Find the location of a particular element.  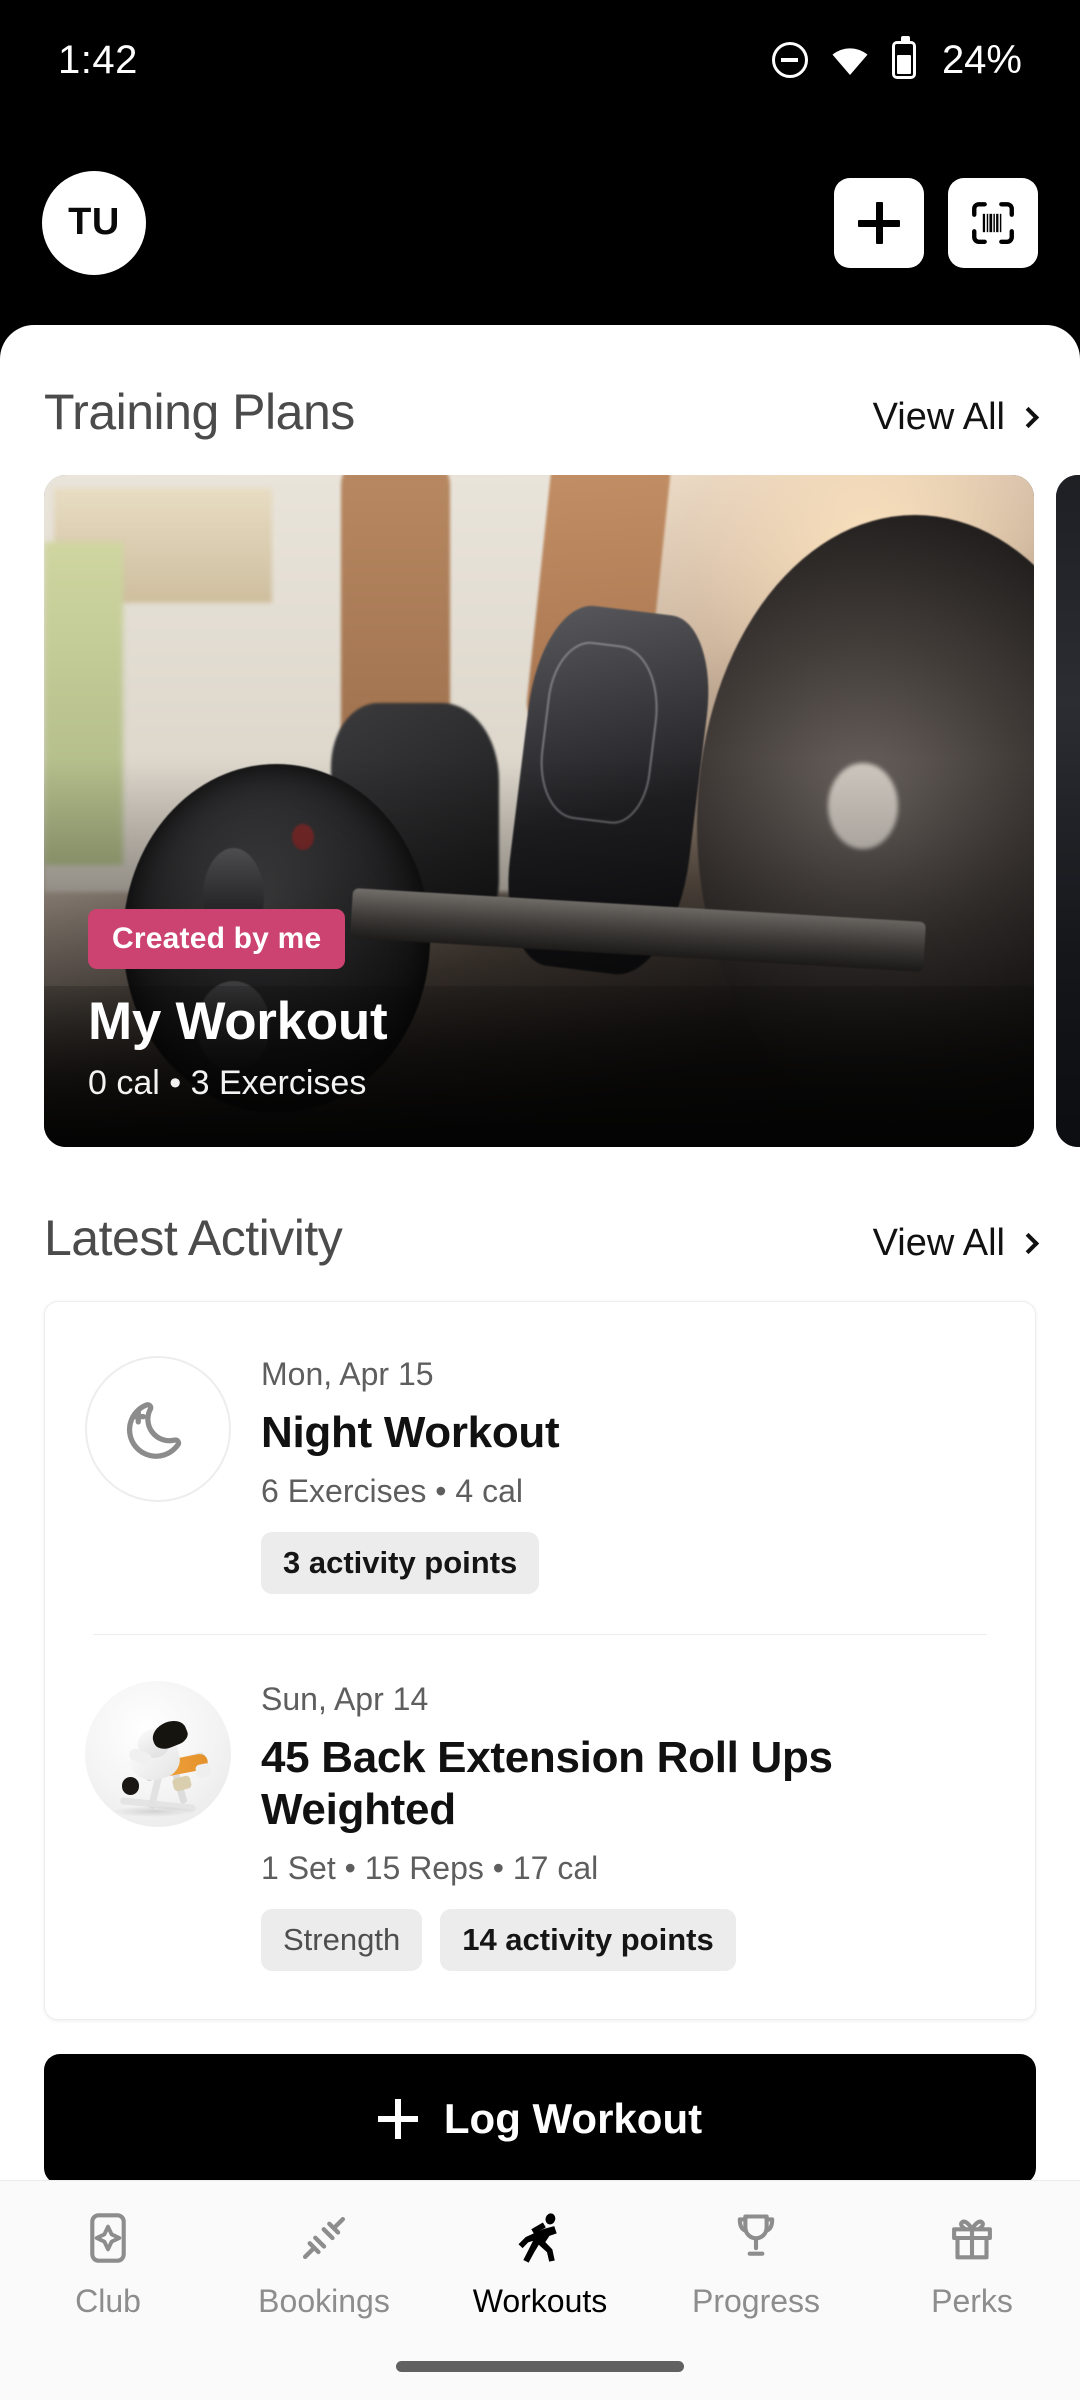

activity-exercise-image is located at coordinates (158, 1753).